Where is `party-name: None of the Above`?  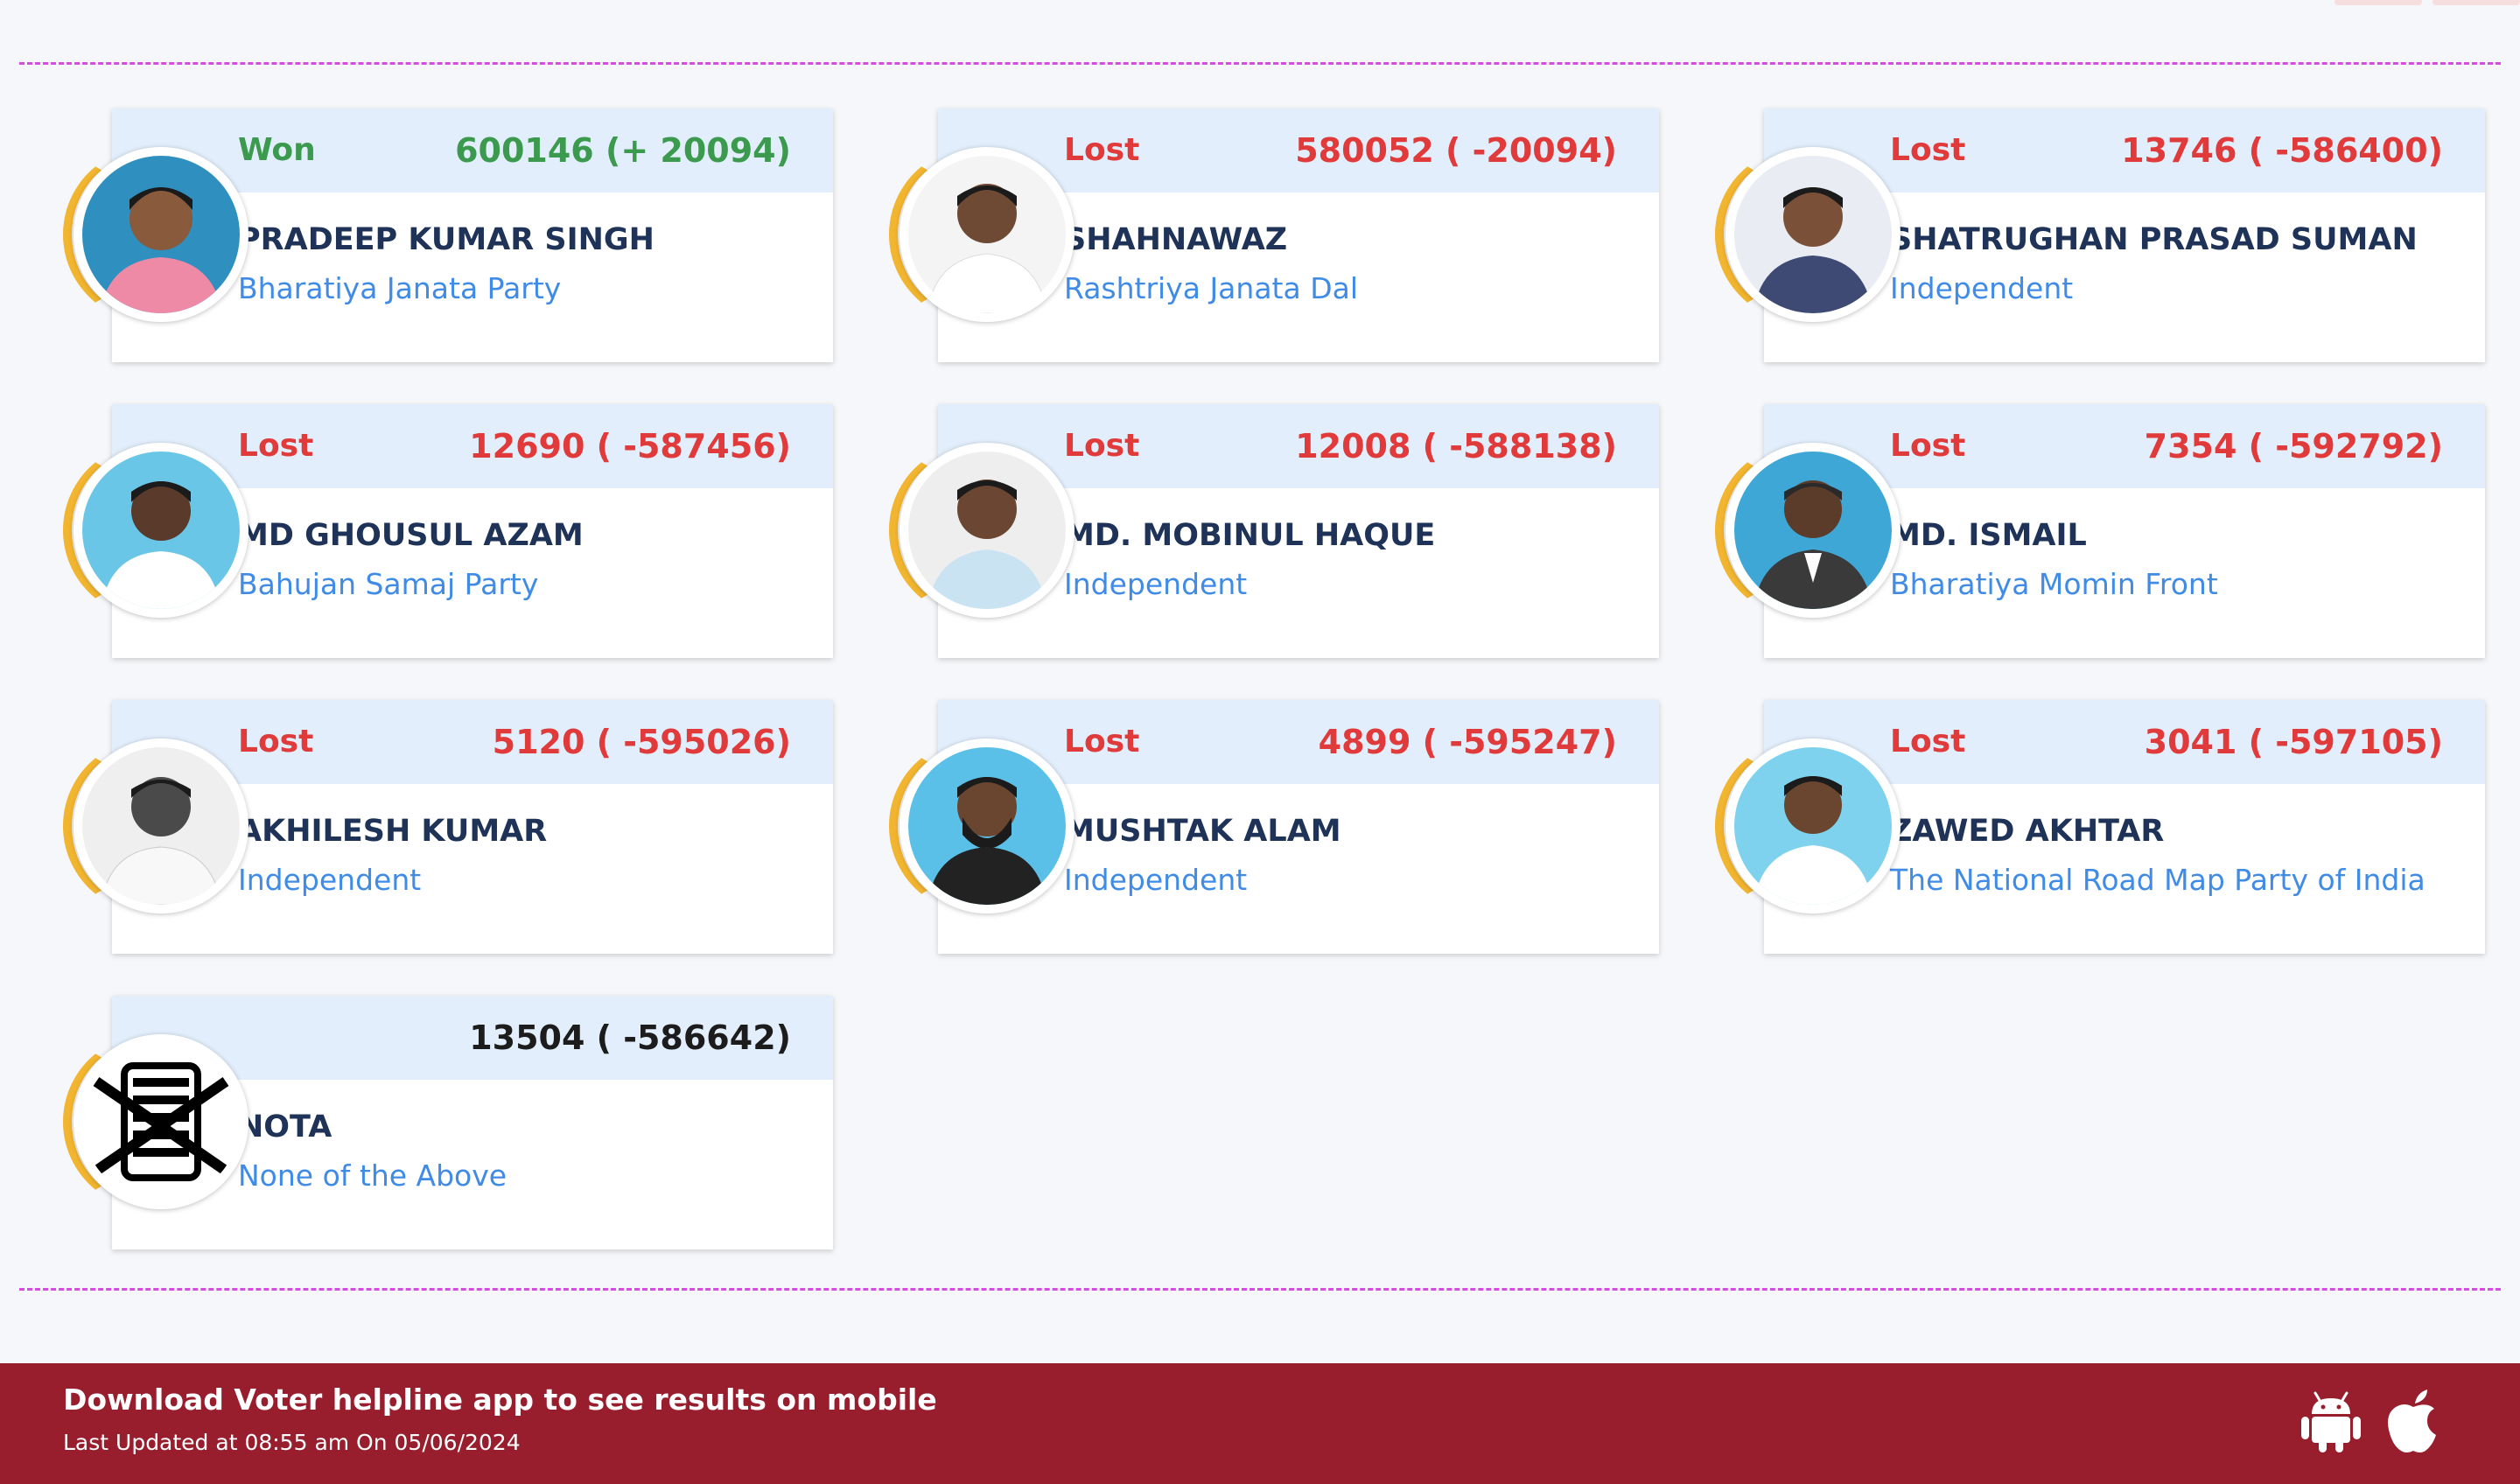 party-name: None of the Above is located at coordinates (373, 1175).